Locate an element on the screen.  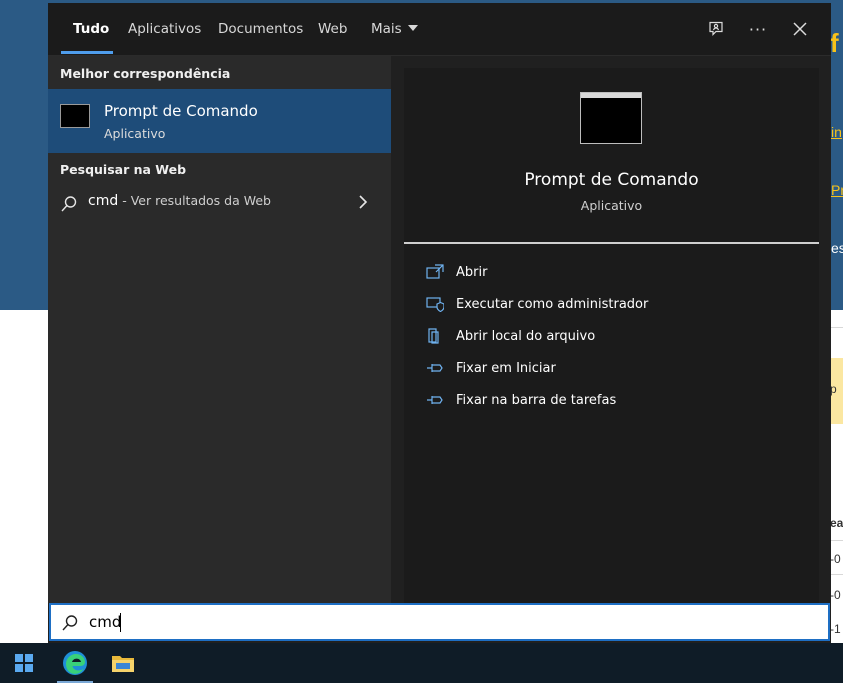
action-fixar-barra: Fixar na barra de tarefas is located at coordinates (616, 401).